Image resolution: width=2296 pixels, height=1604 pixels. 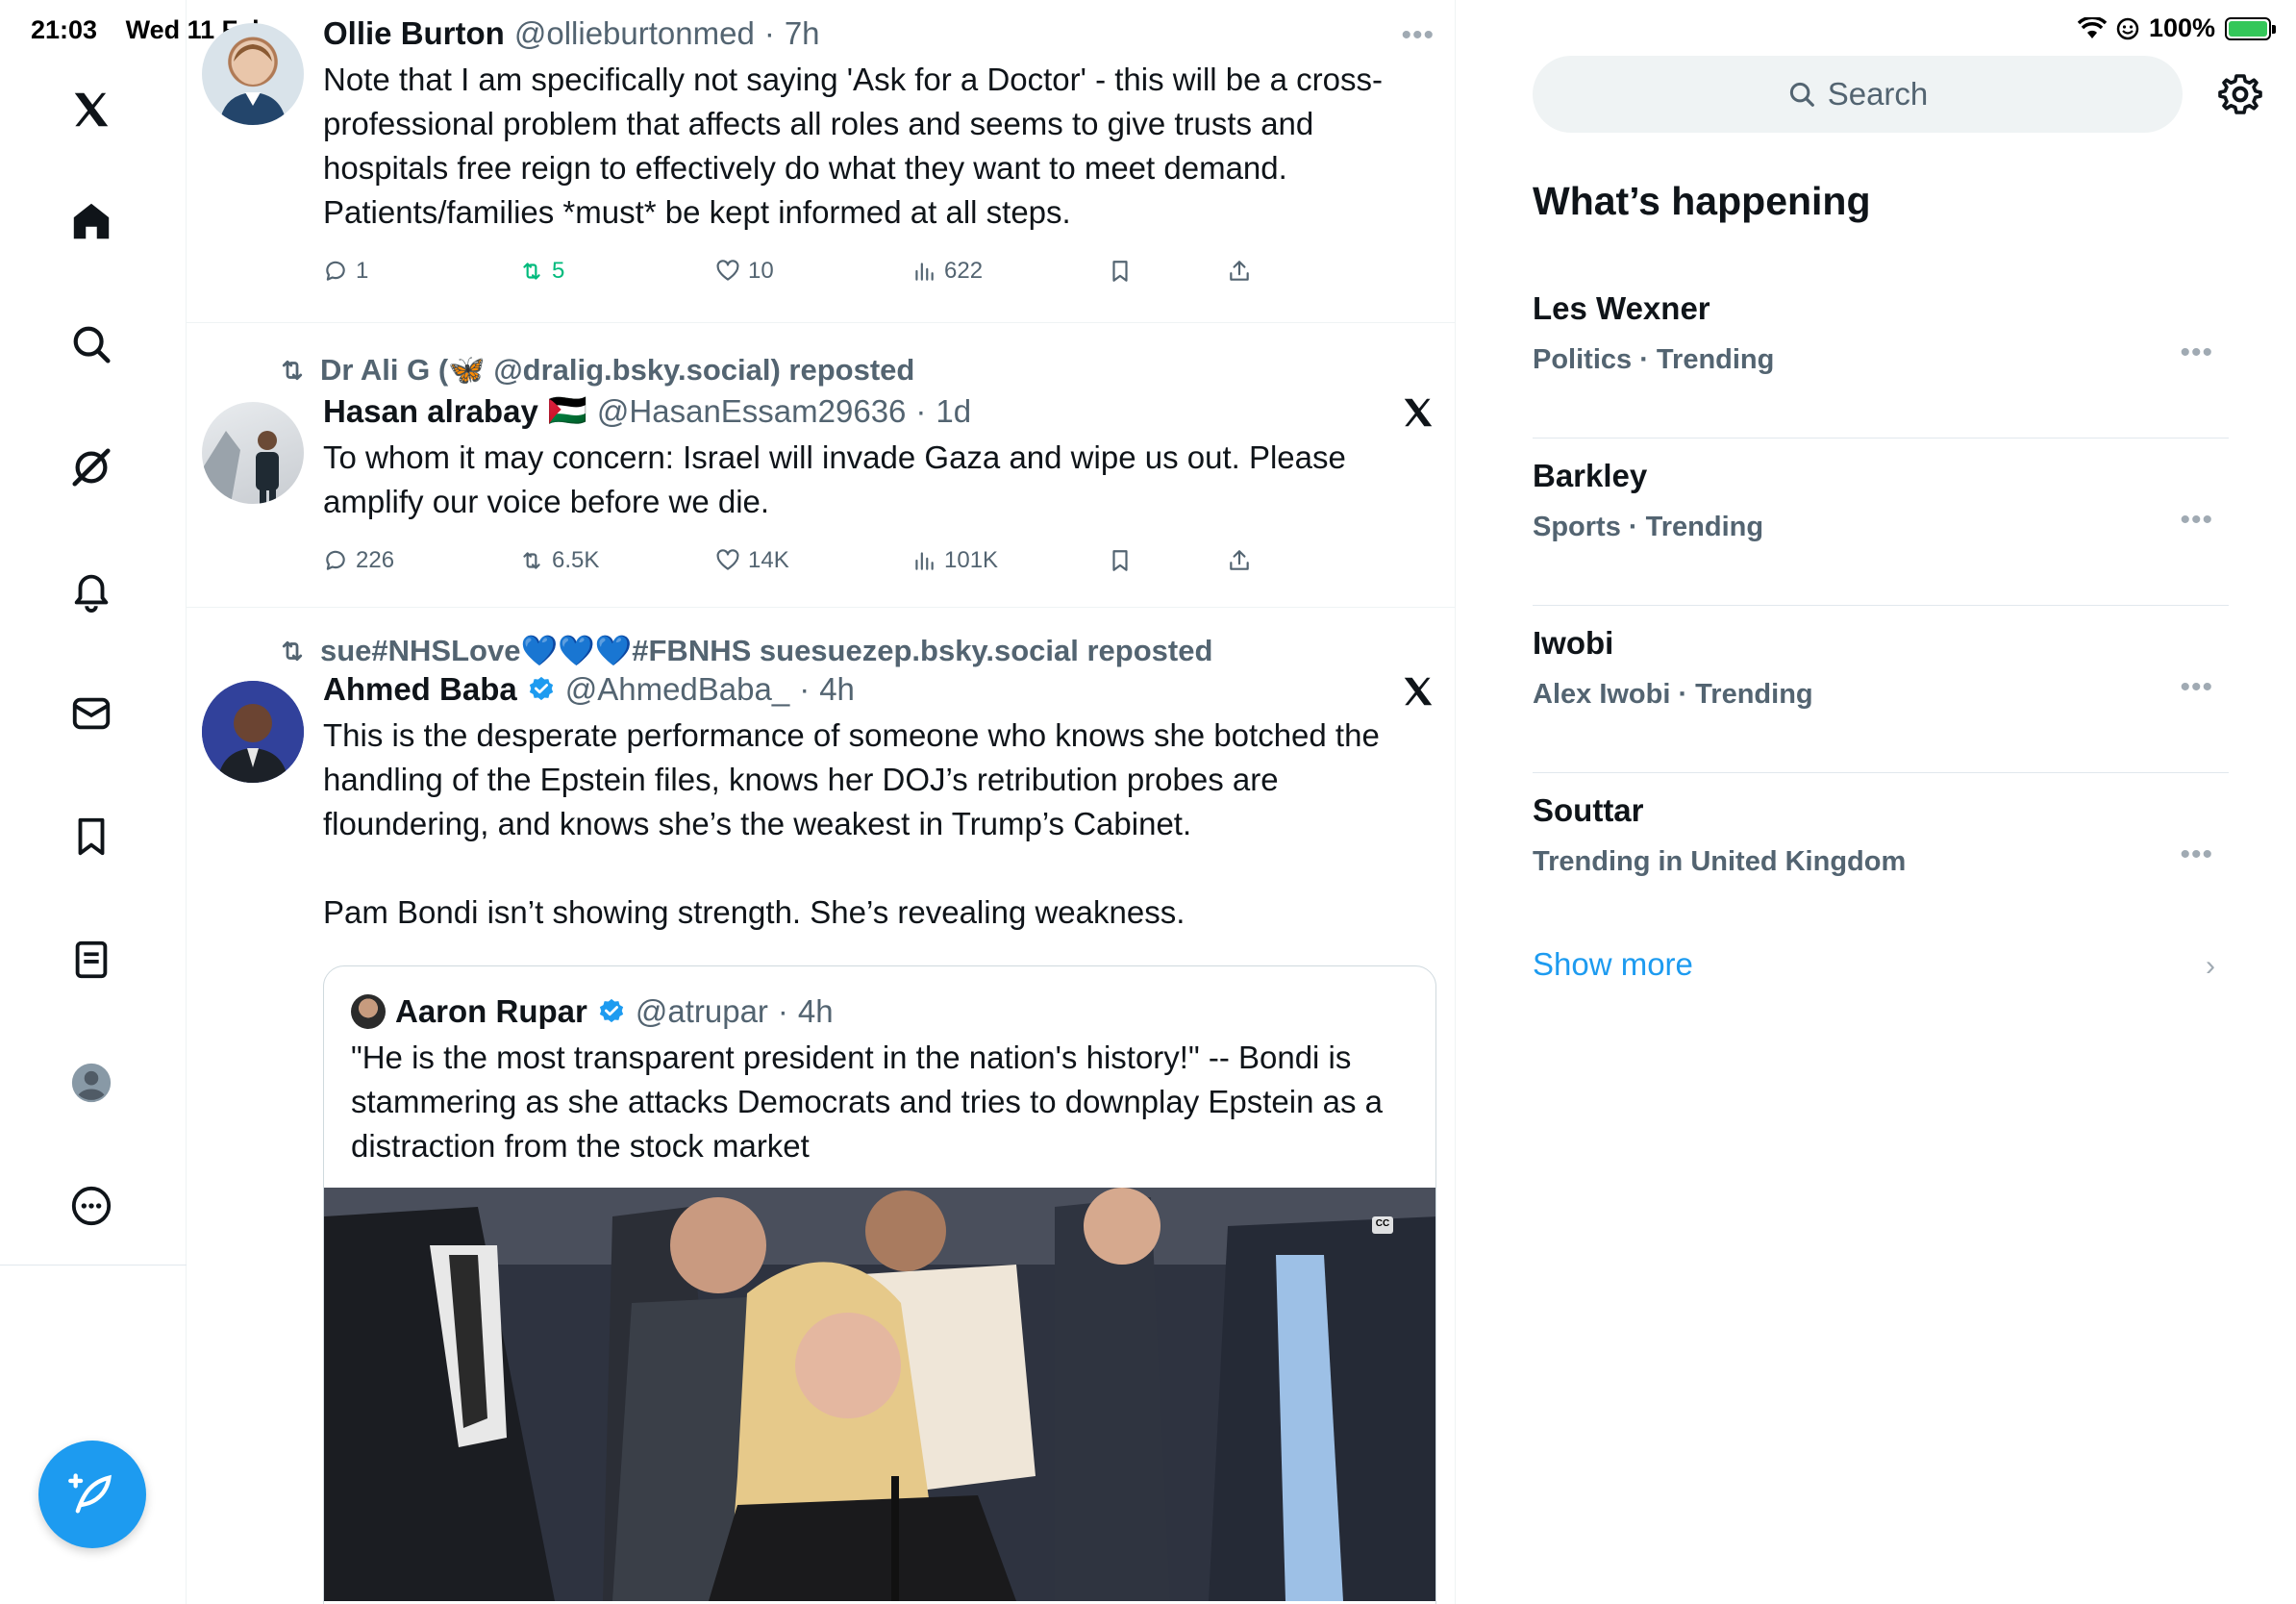 I want to click on author-name: Hasan alrabay, so click(x=430, y=411).